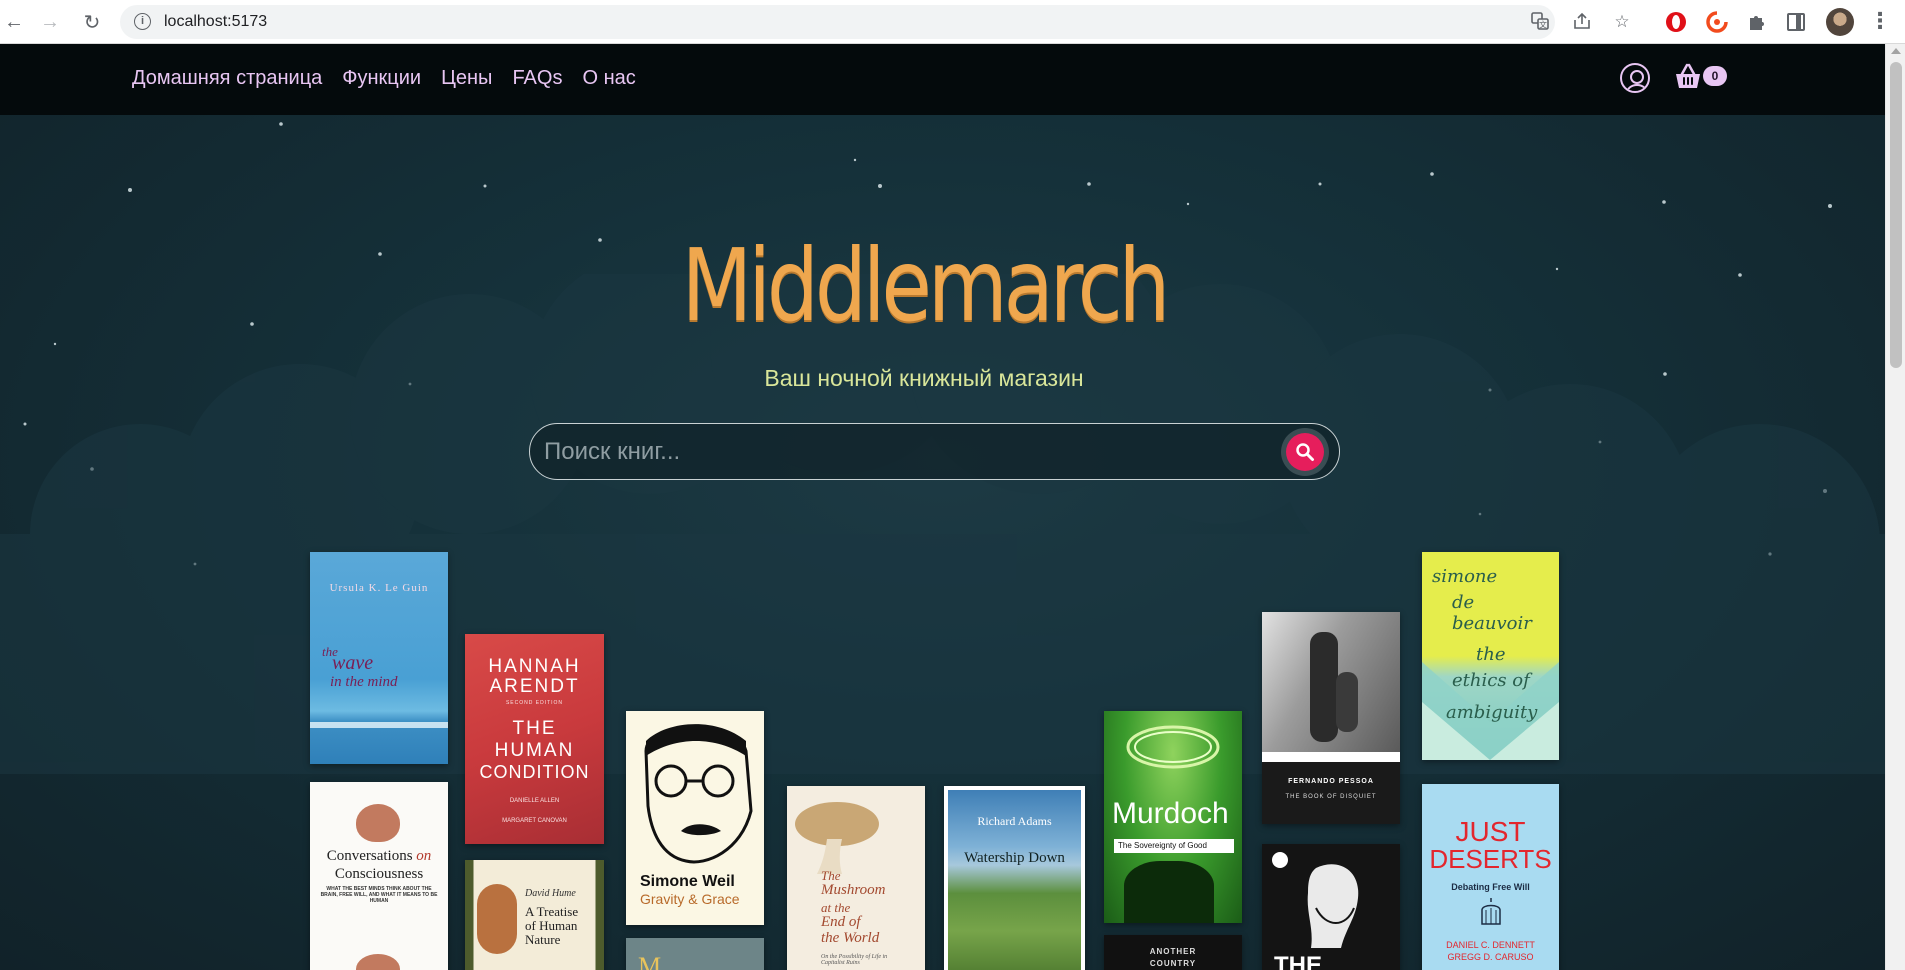 The height and width of the screenshot is (970, 1905). I want to click on photograph, so click(1331, 682).